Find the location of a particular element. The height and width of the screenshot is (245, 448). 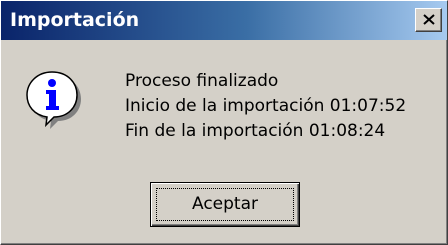

message-line-status: Proceso finalizado is located at coordinates (202, 81).